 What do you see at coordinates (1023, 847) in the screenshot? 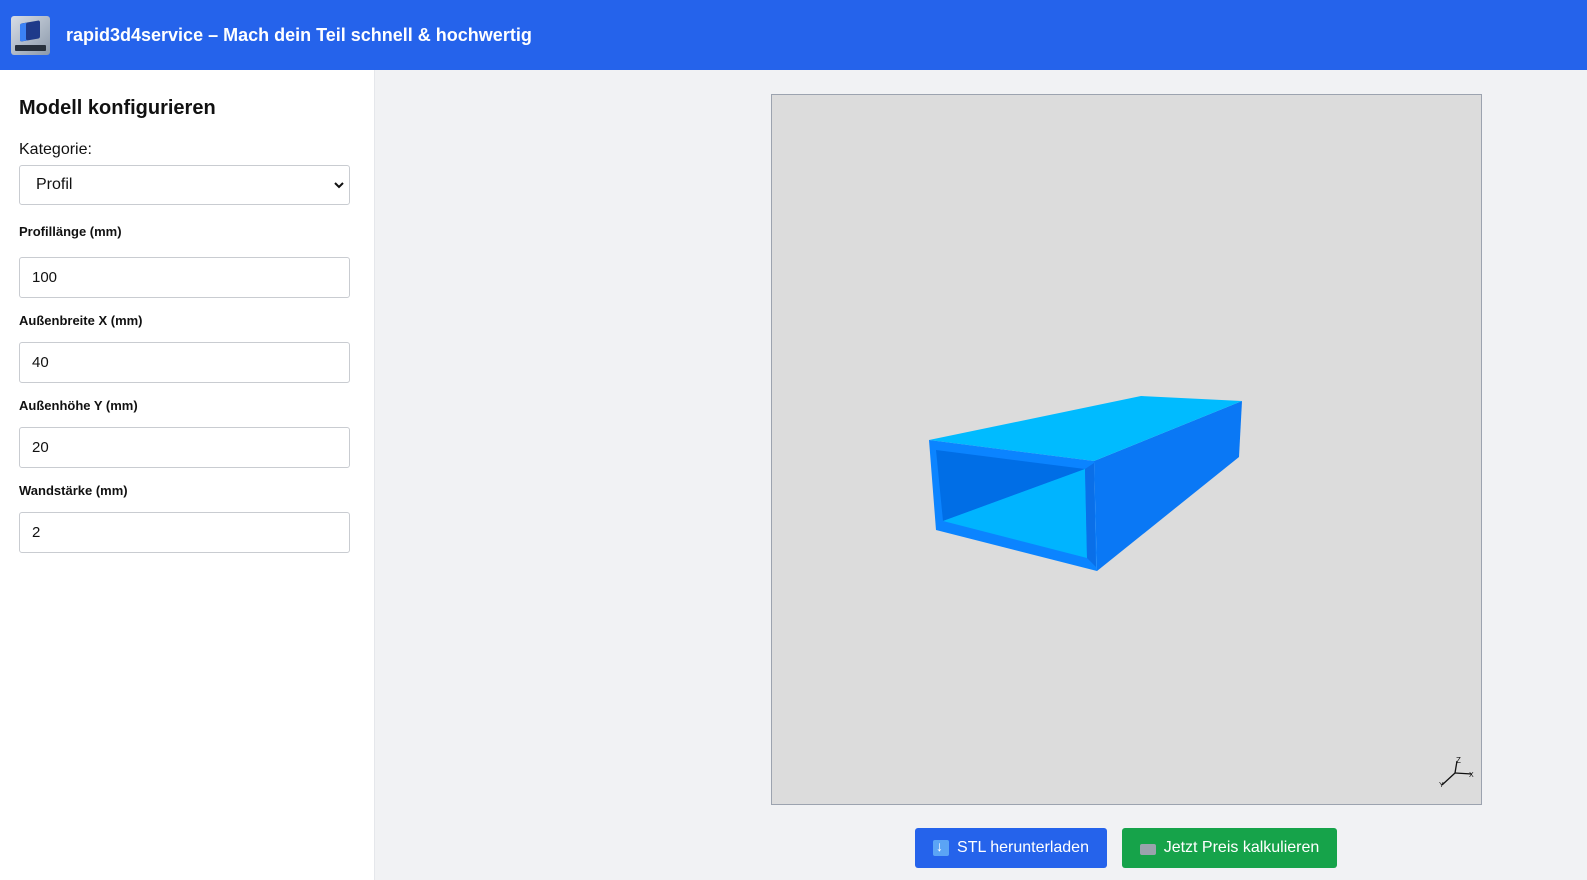
I see `download-stl-label: STL herunterladen` at bounding box center [1023, 847].